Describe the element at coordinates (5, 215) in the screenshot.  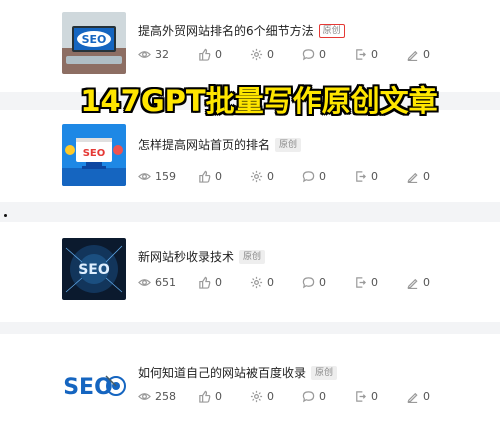
I see `bullet-dot` at that location.